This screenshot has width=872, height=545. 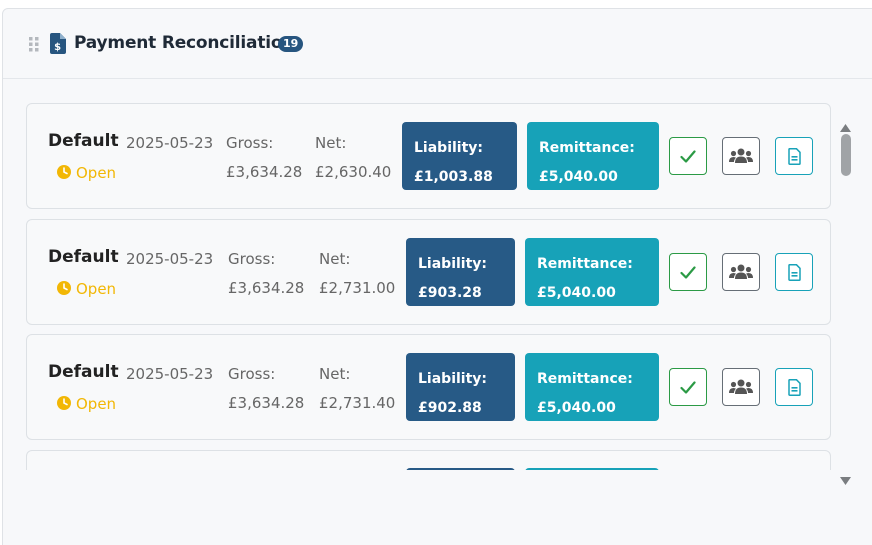 I want to click on file-invoice-dollar-icon: $, so click(x=58, y=43).